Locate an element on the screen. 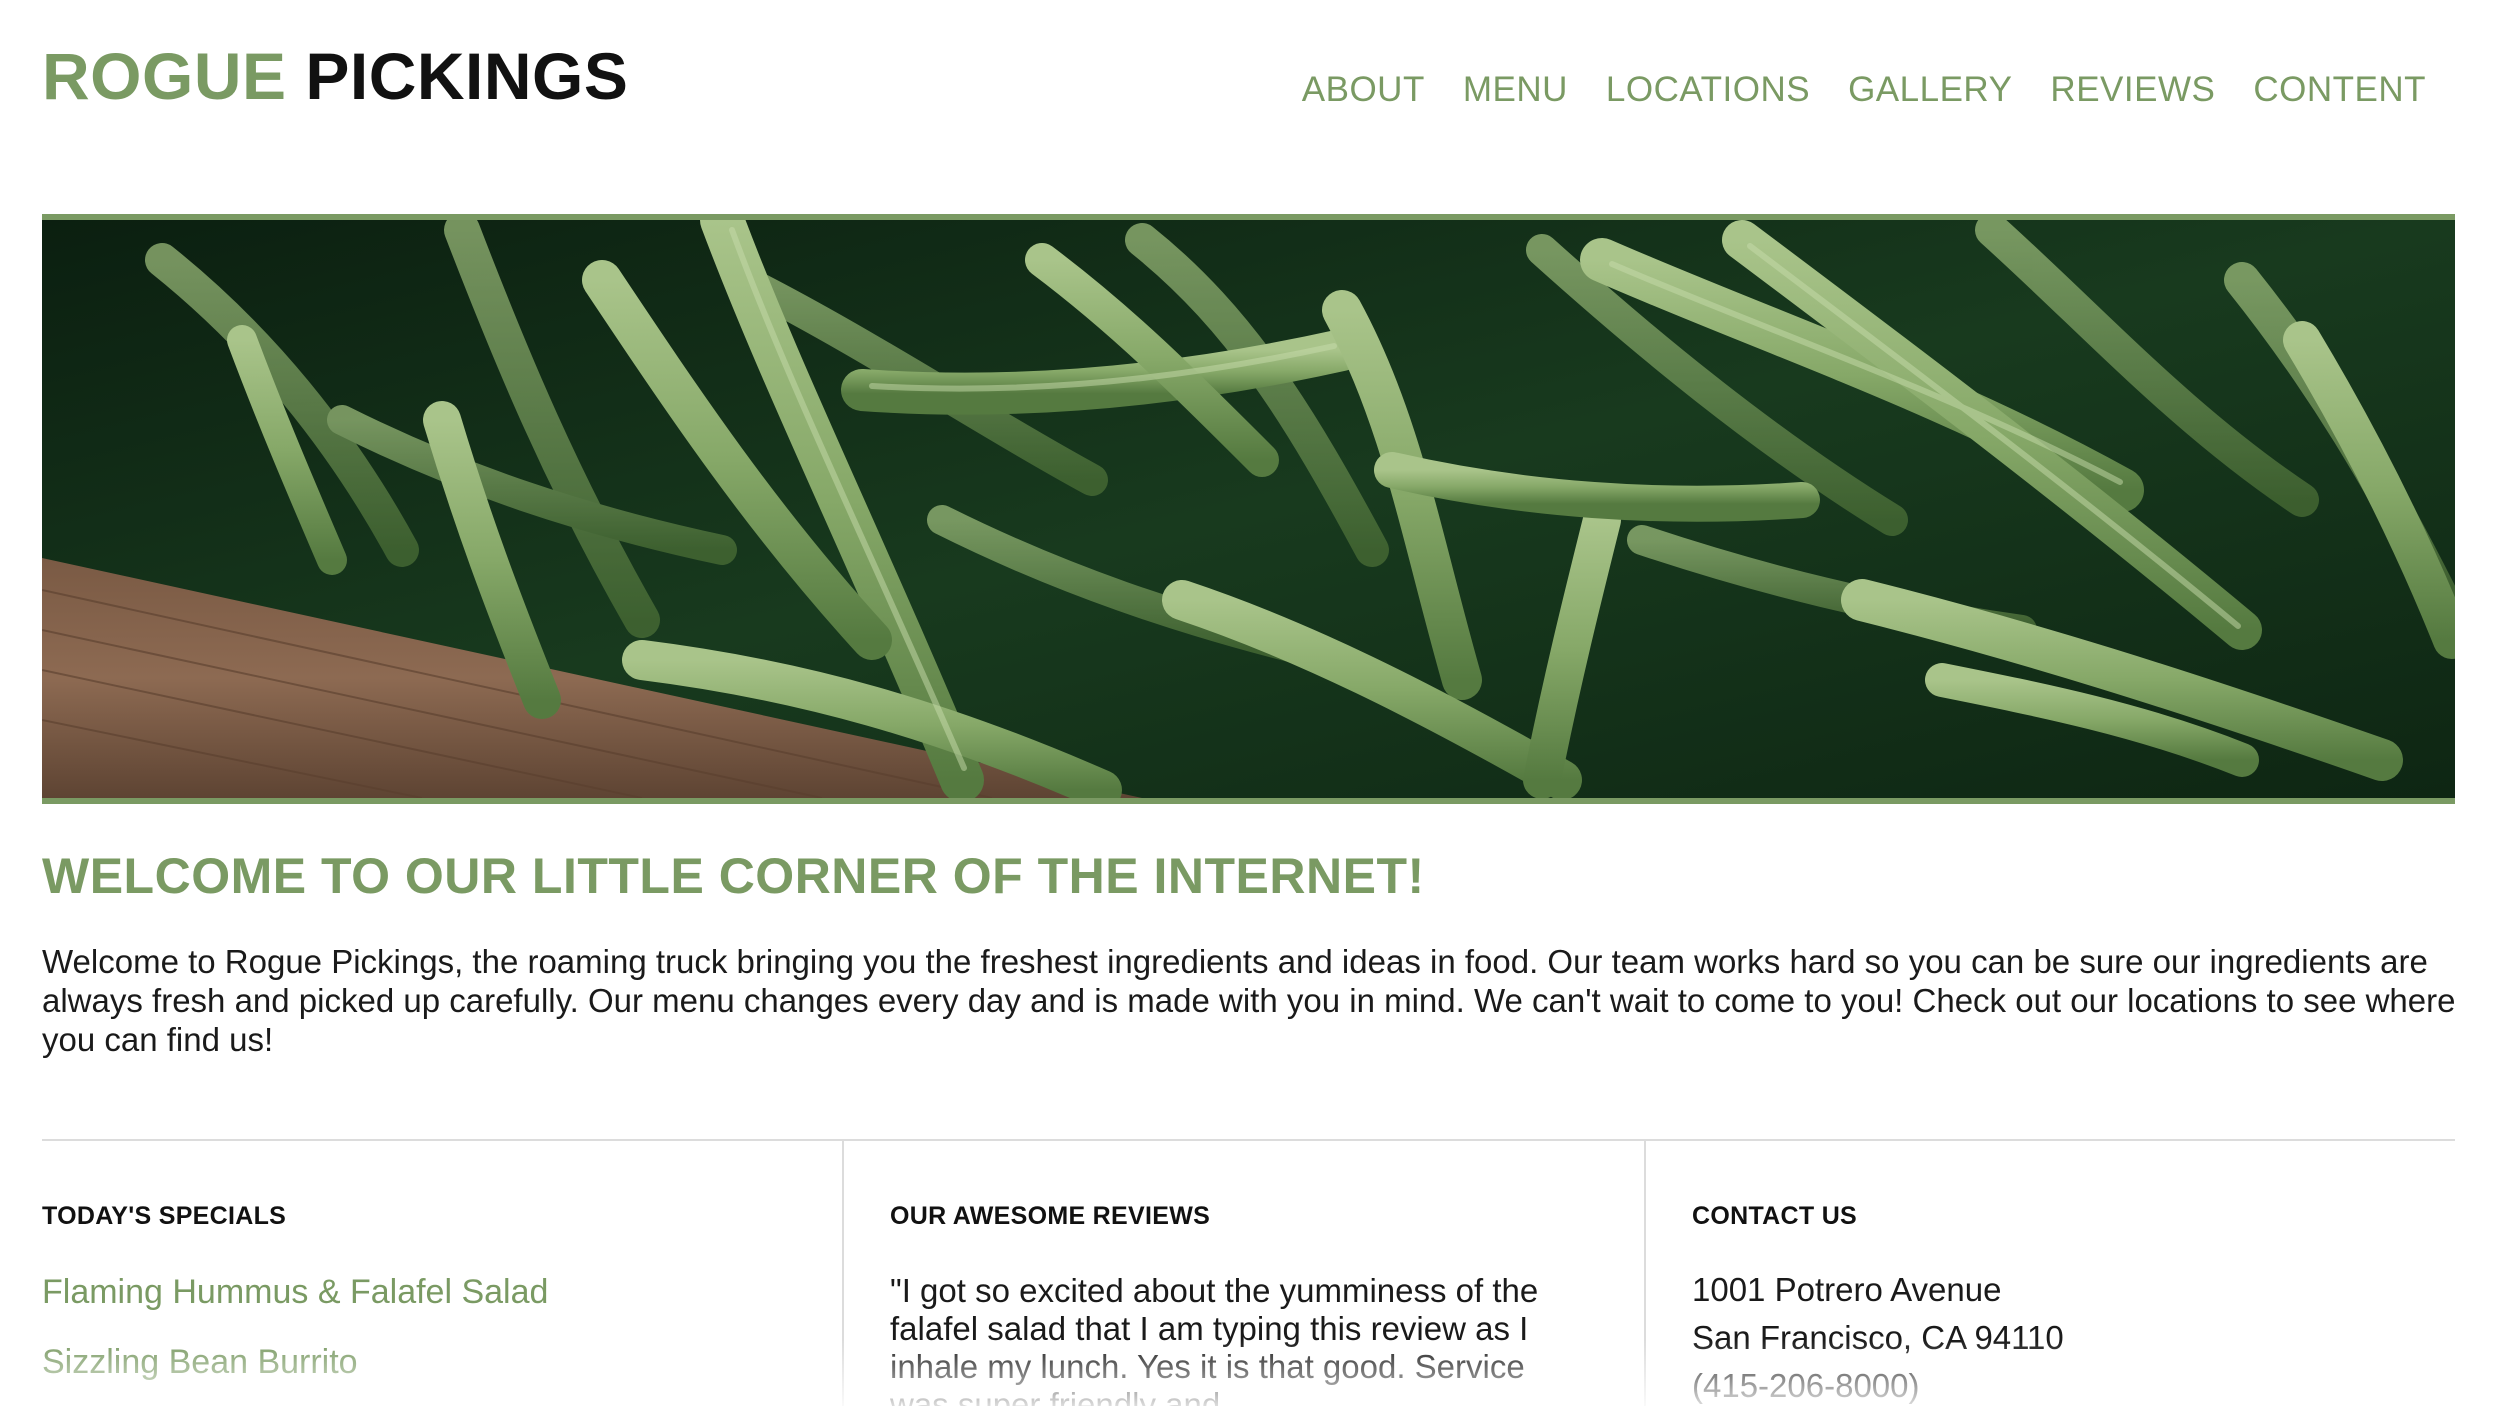 The width and height of the screenshot is (2496, 1406). reviews-heading: OUR AWESOME REVIEWS is located at coordinates (1050, 1216).